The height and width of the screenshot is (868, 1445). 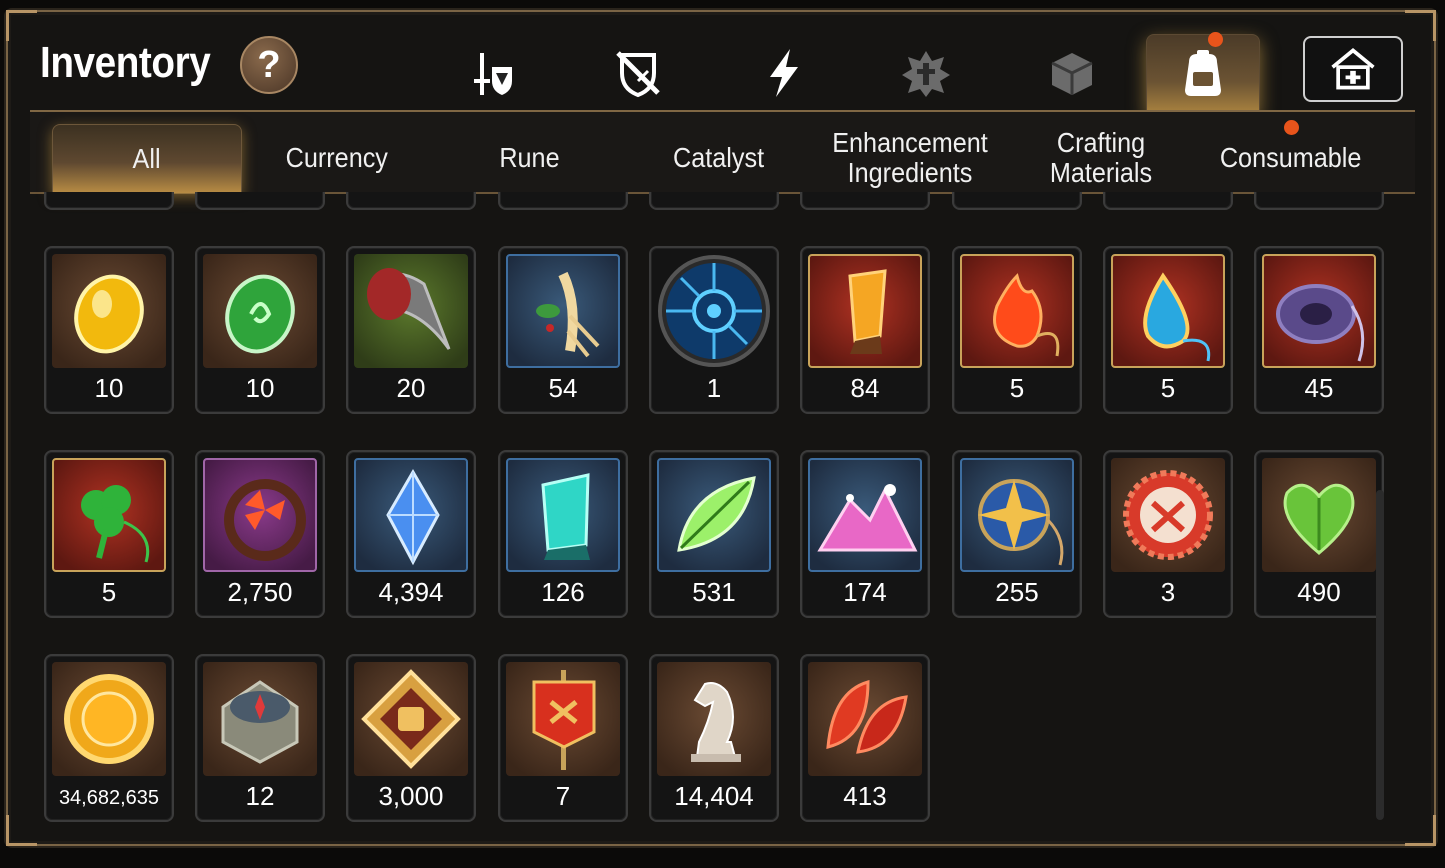 I want to click on subtab-label: Rune, so click(x=529, y=157).